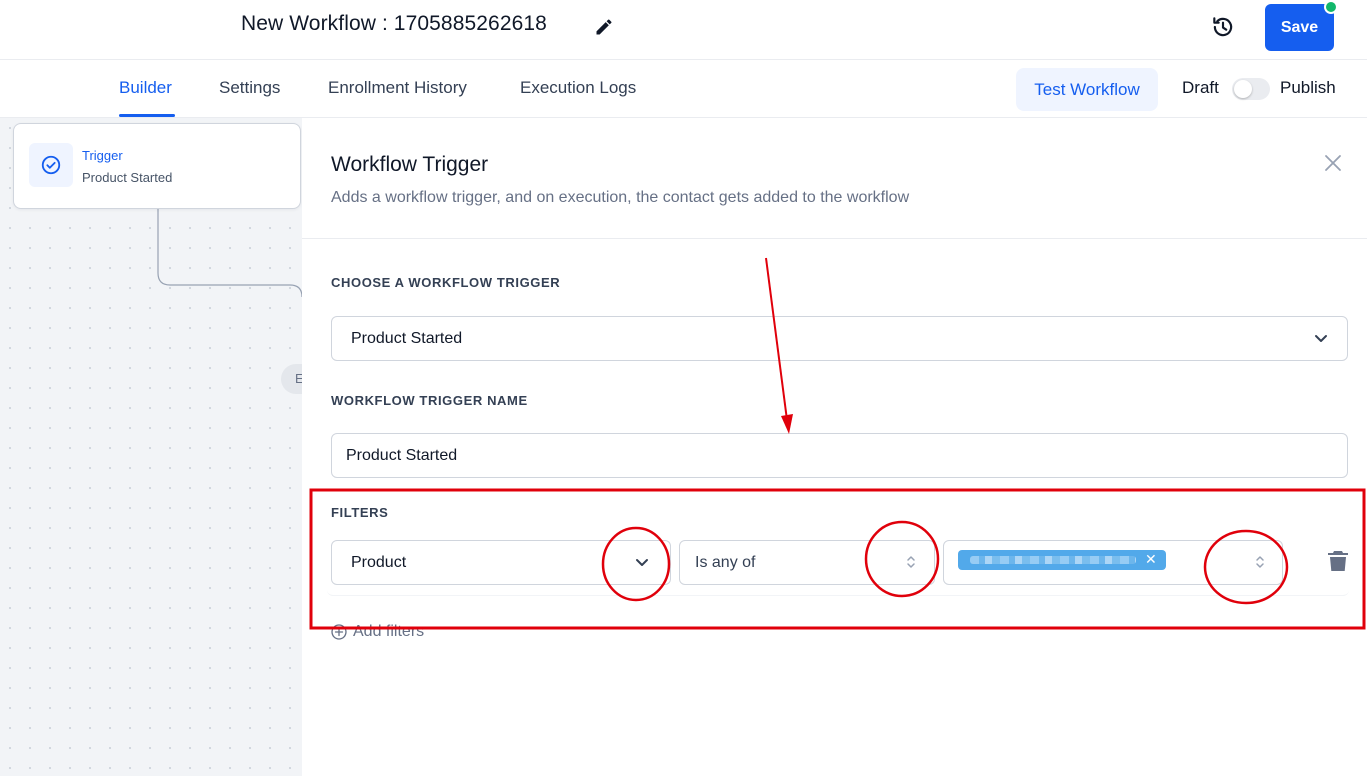 The image size is (1367, 776). I want to click on trash-icon, so click(1338, 561).